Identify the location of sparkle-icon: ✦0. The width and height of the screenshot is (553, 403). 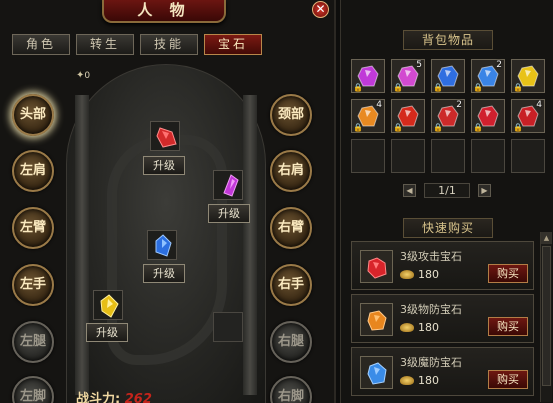
(83, 75).